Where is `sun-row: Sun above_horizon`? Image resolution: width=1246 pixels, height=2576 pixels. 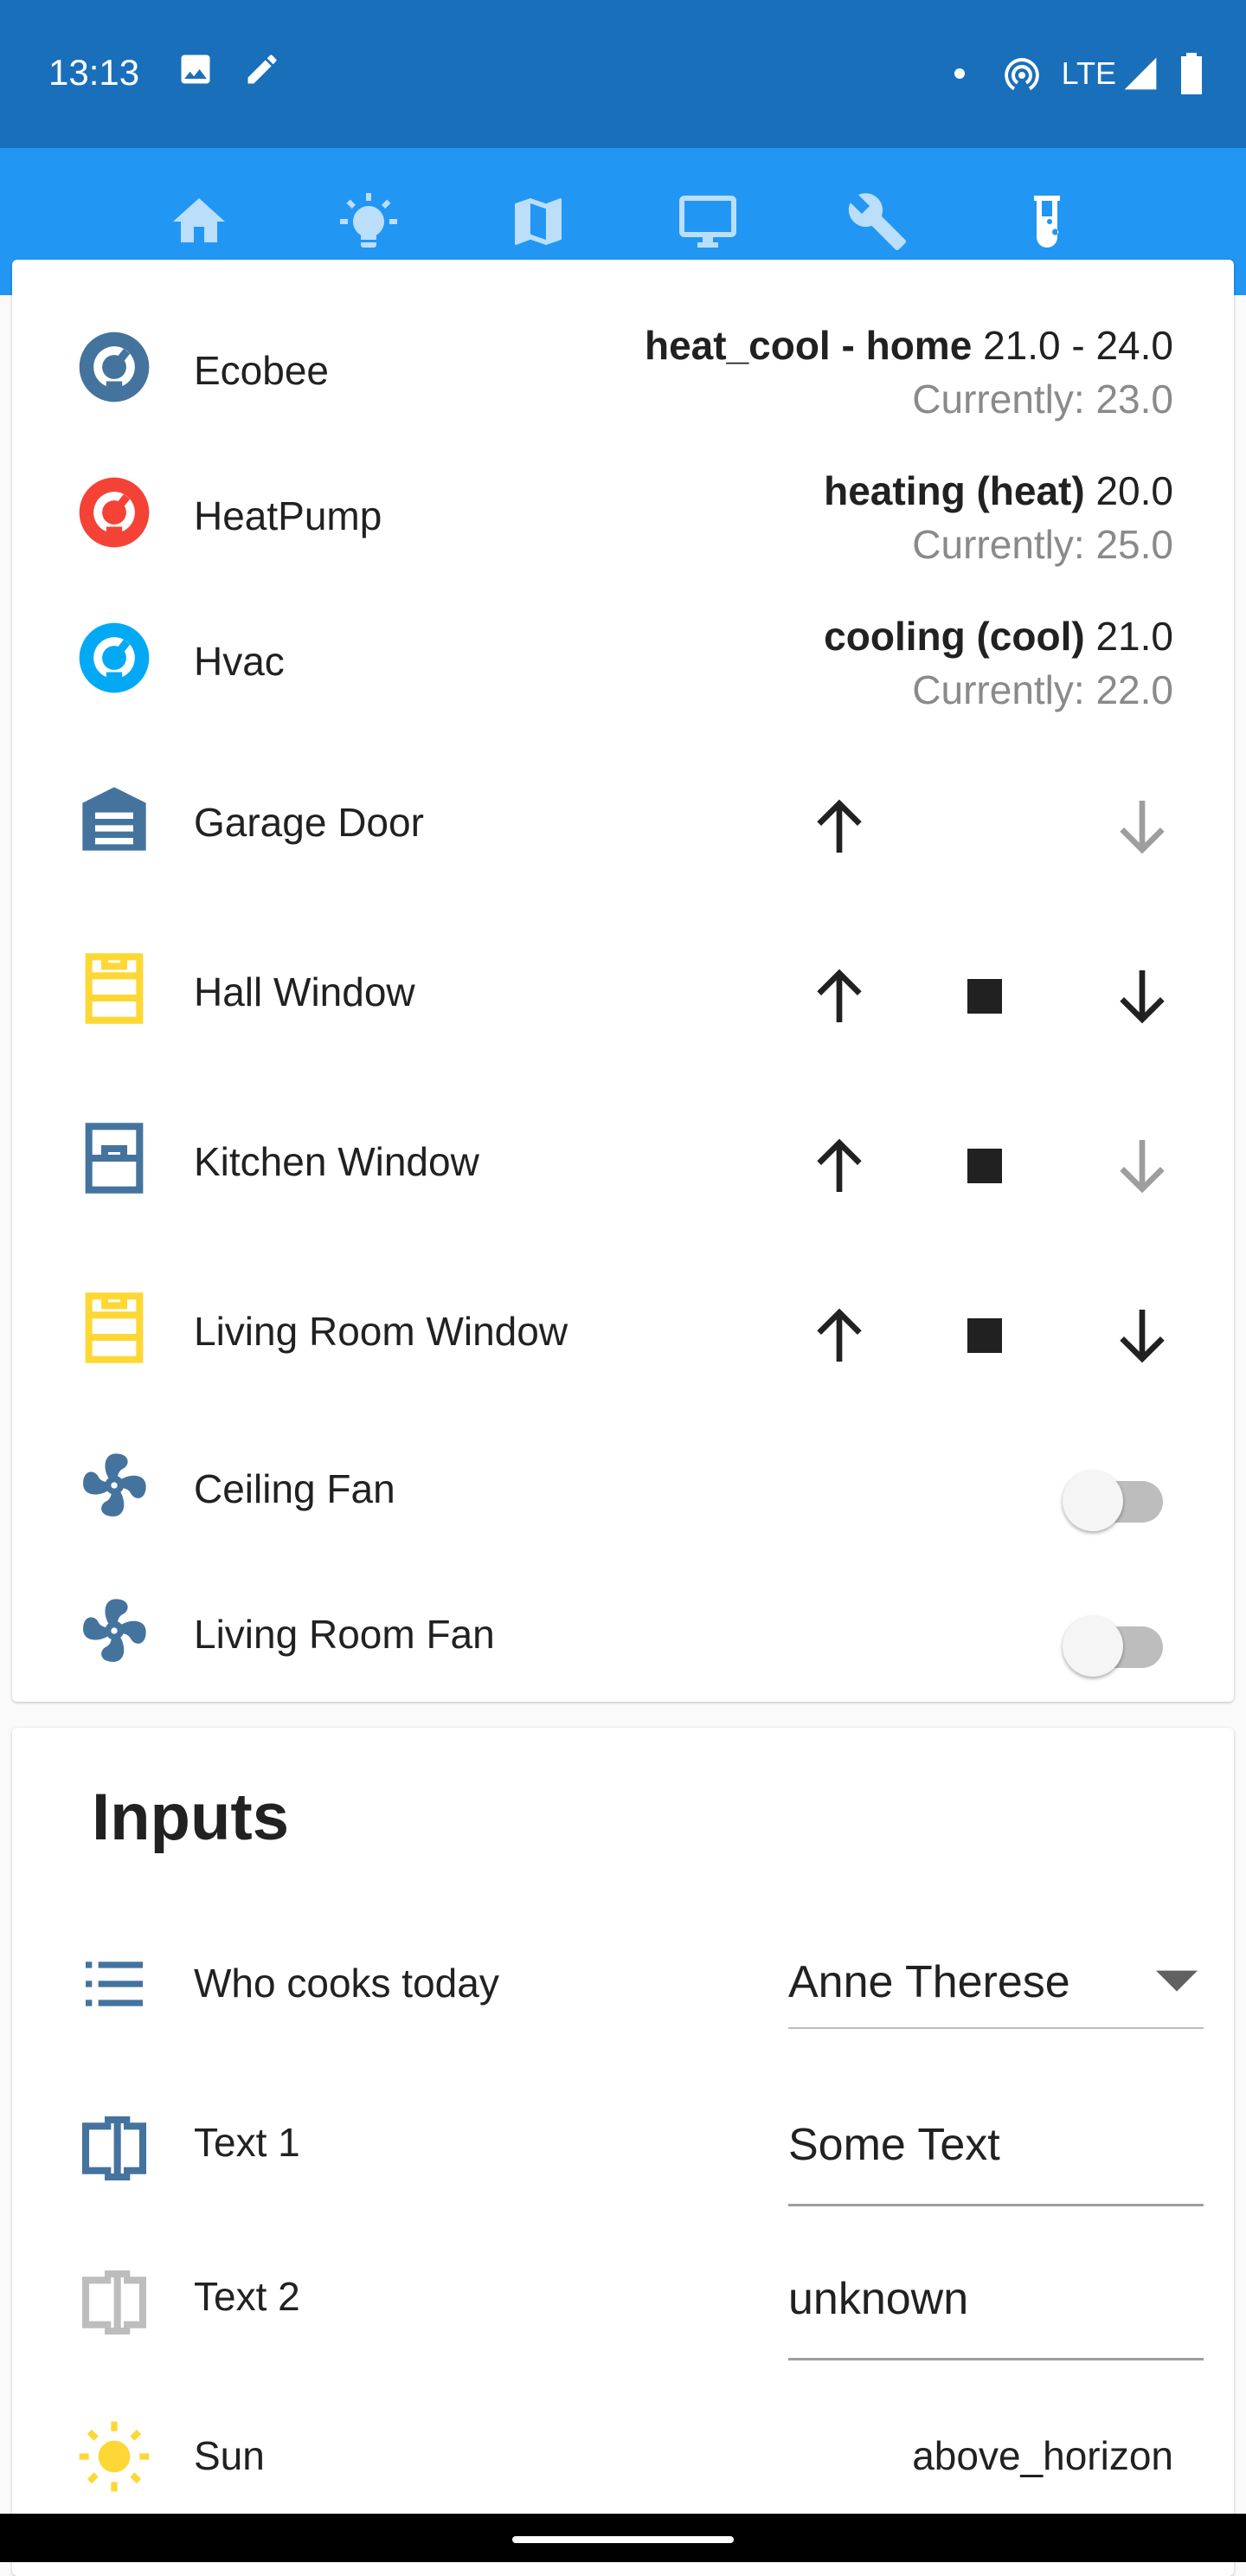
sun-row: Sun above_horizon is located at coordinates (623, 2460).